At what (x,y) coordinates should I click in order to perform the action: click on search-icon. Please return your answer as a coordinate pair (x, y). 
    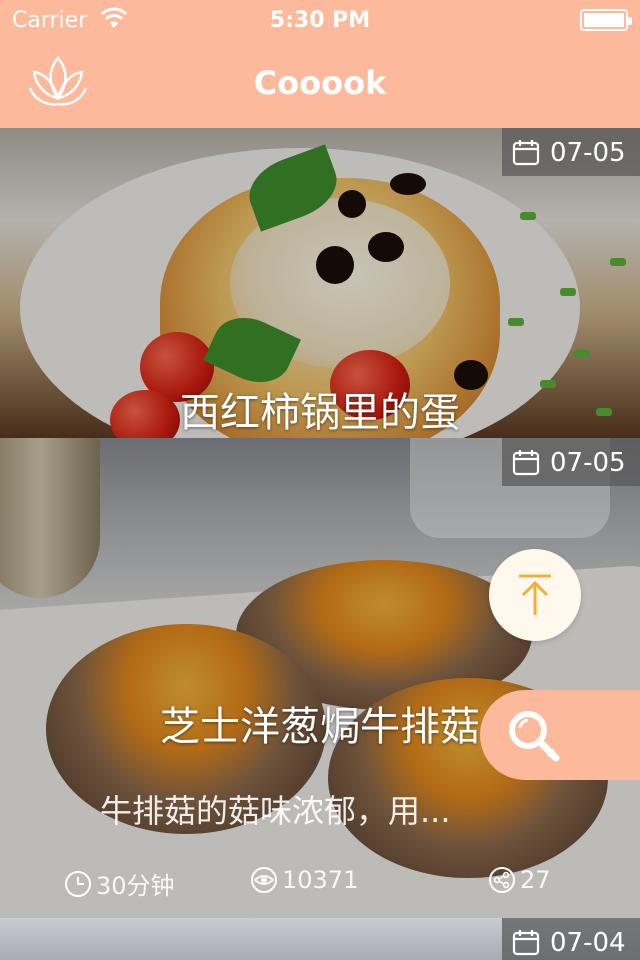
    Looking at the image, I should click on (534, 736).